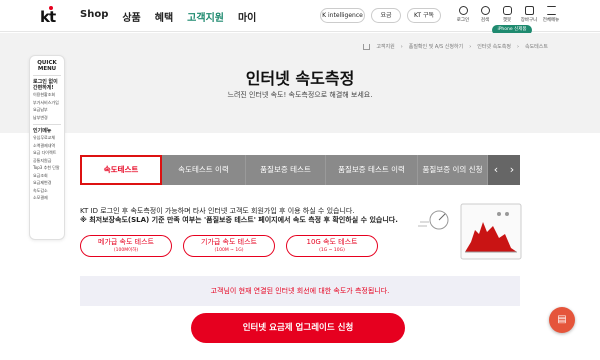 The image size is (600, 360). I want to click on quick-menu-item: 요금 다이렉트, so click(47, 153).